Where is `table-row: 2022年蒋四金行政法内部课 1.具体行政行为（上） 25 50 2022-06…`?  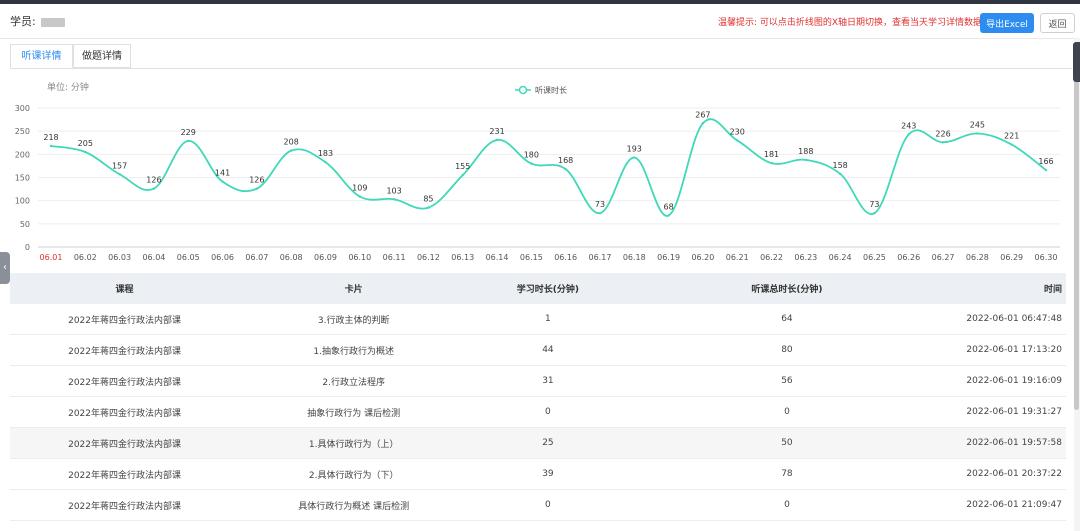 table-row: 2022年蒋四金行政法内部课 1.具体行政行为（上） 25 50 2022-06… is located at coordinates (538, 443).